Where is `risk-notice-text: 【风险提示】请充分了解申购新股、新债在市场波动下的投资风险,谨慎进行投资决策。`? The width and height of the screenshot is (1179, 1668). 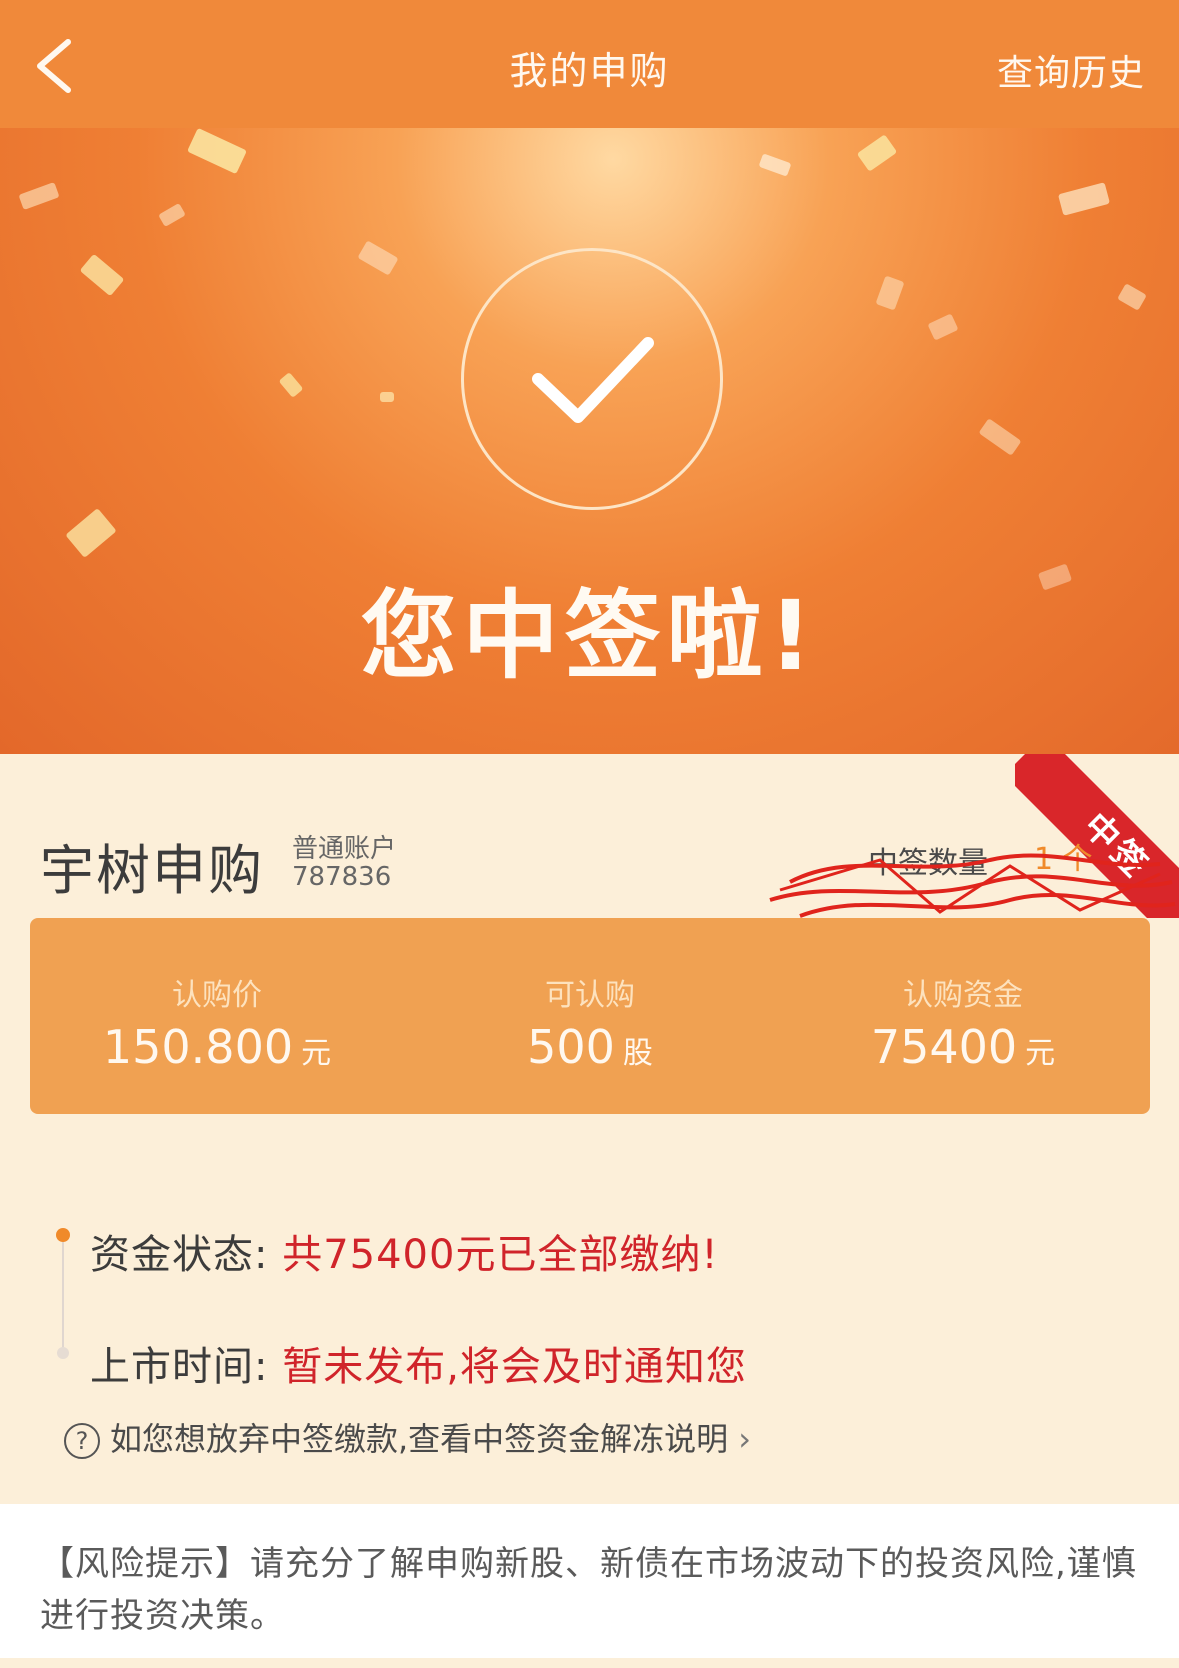 risk-notice-text: 【风险提示】请充分了解申购新股、新债在市场波动下的投资风险,谨慎进行投资决策。 is located at coordinates (588, 1590).